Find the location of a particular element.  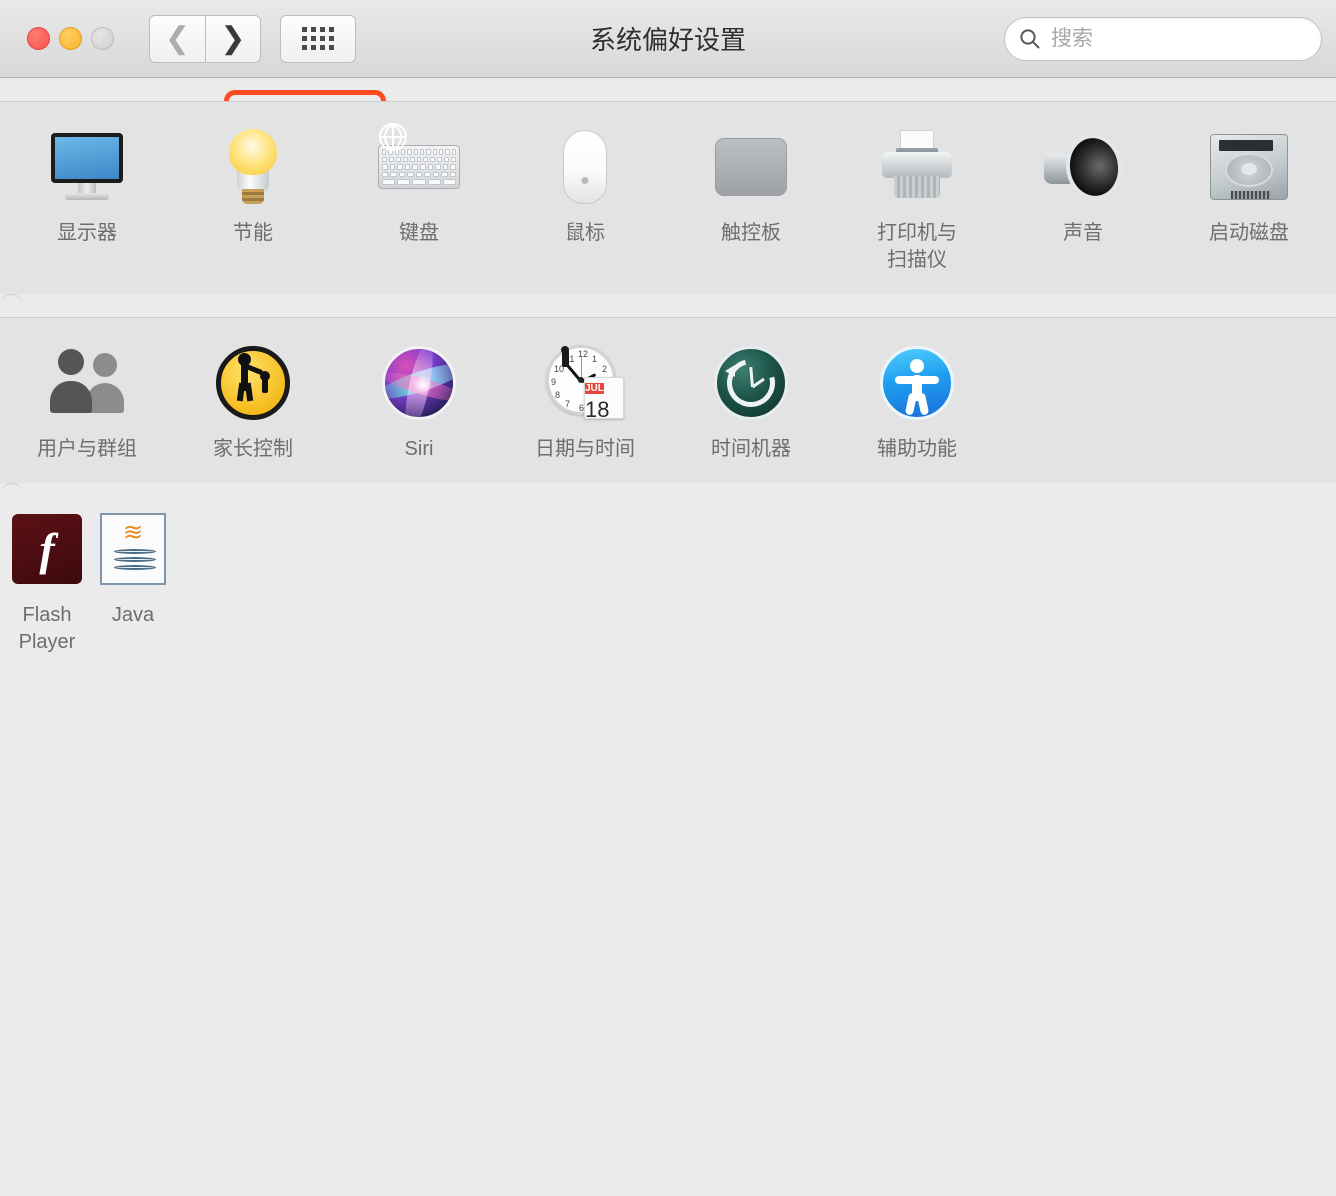

close-button is located at coordinates (38, 38).